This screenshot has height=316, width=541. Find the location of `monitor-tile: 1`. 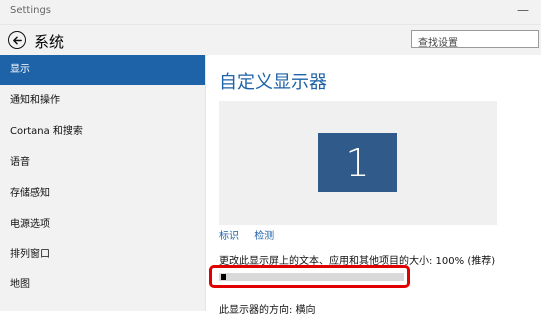

monitor-tile: 1 is located at coordinates (357, 162).